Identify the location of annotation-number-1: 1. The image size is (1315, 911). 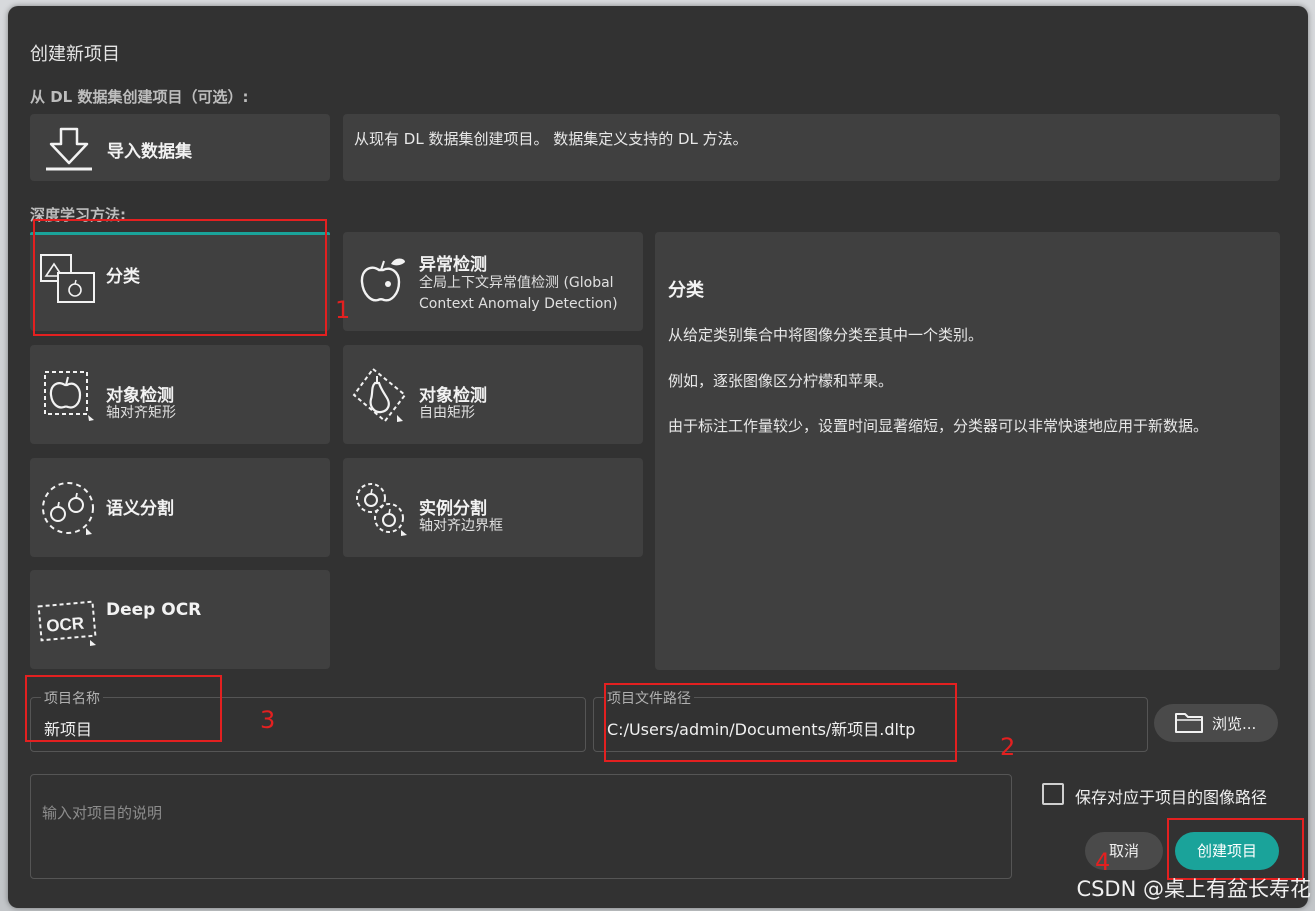
(343, 310).